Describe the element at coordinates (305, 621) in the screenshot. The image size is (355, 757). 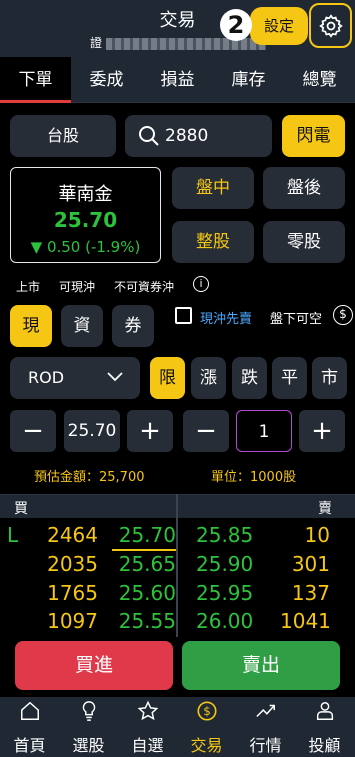
I see `ask-quantity: 1041` at that location.